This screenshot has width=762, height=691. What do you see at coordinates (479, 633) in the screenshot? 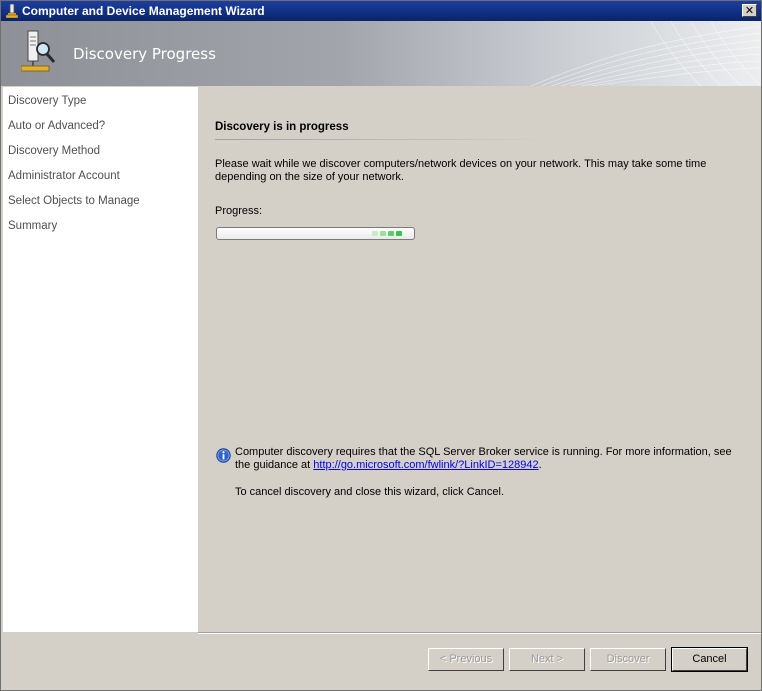
I see `footer-divider` at bounding box center [479, 633].